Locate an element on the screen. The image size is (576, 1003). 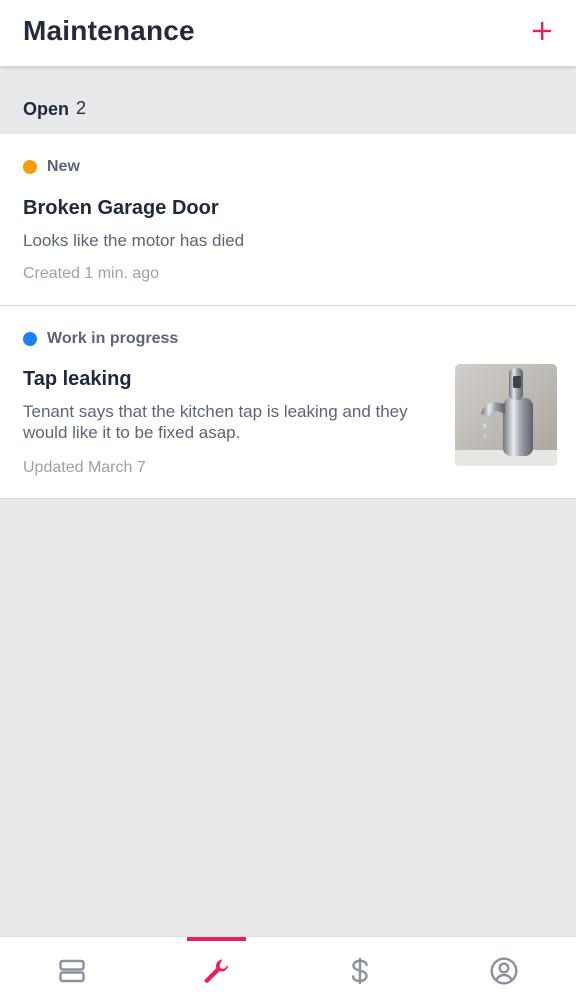
request-title: Broken Garage Door is located at coordinates (121, 208).